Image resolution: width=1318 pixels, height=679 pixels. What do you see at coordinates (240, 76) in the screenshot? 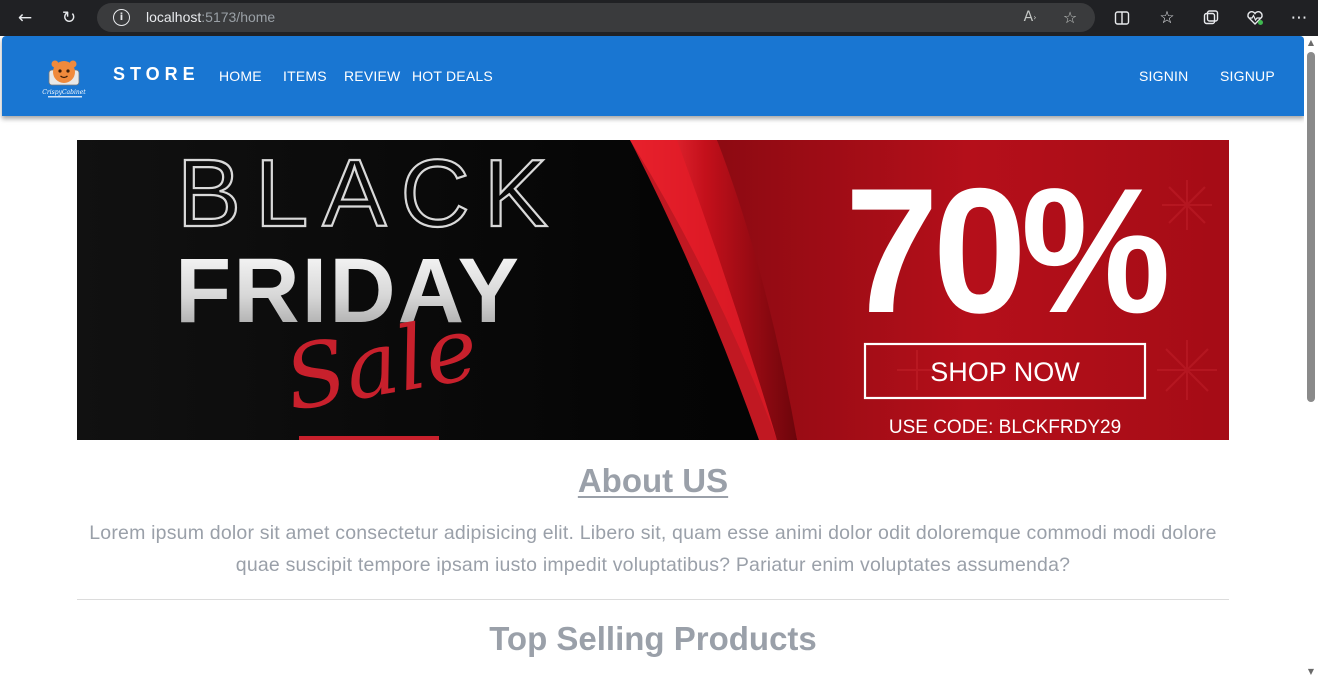
I see `nav-home: HOME` at bounding box center [240, 76].